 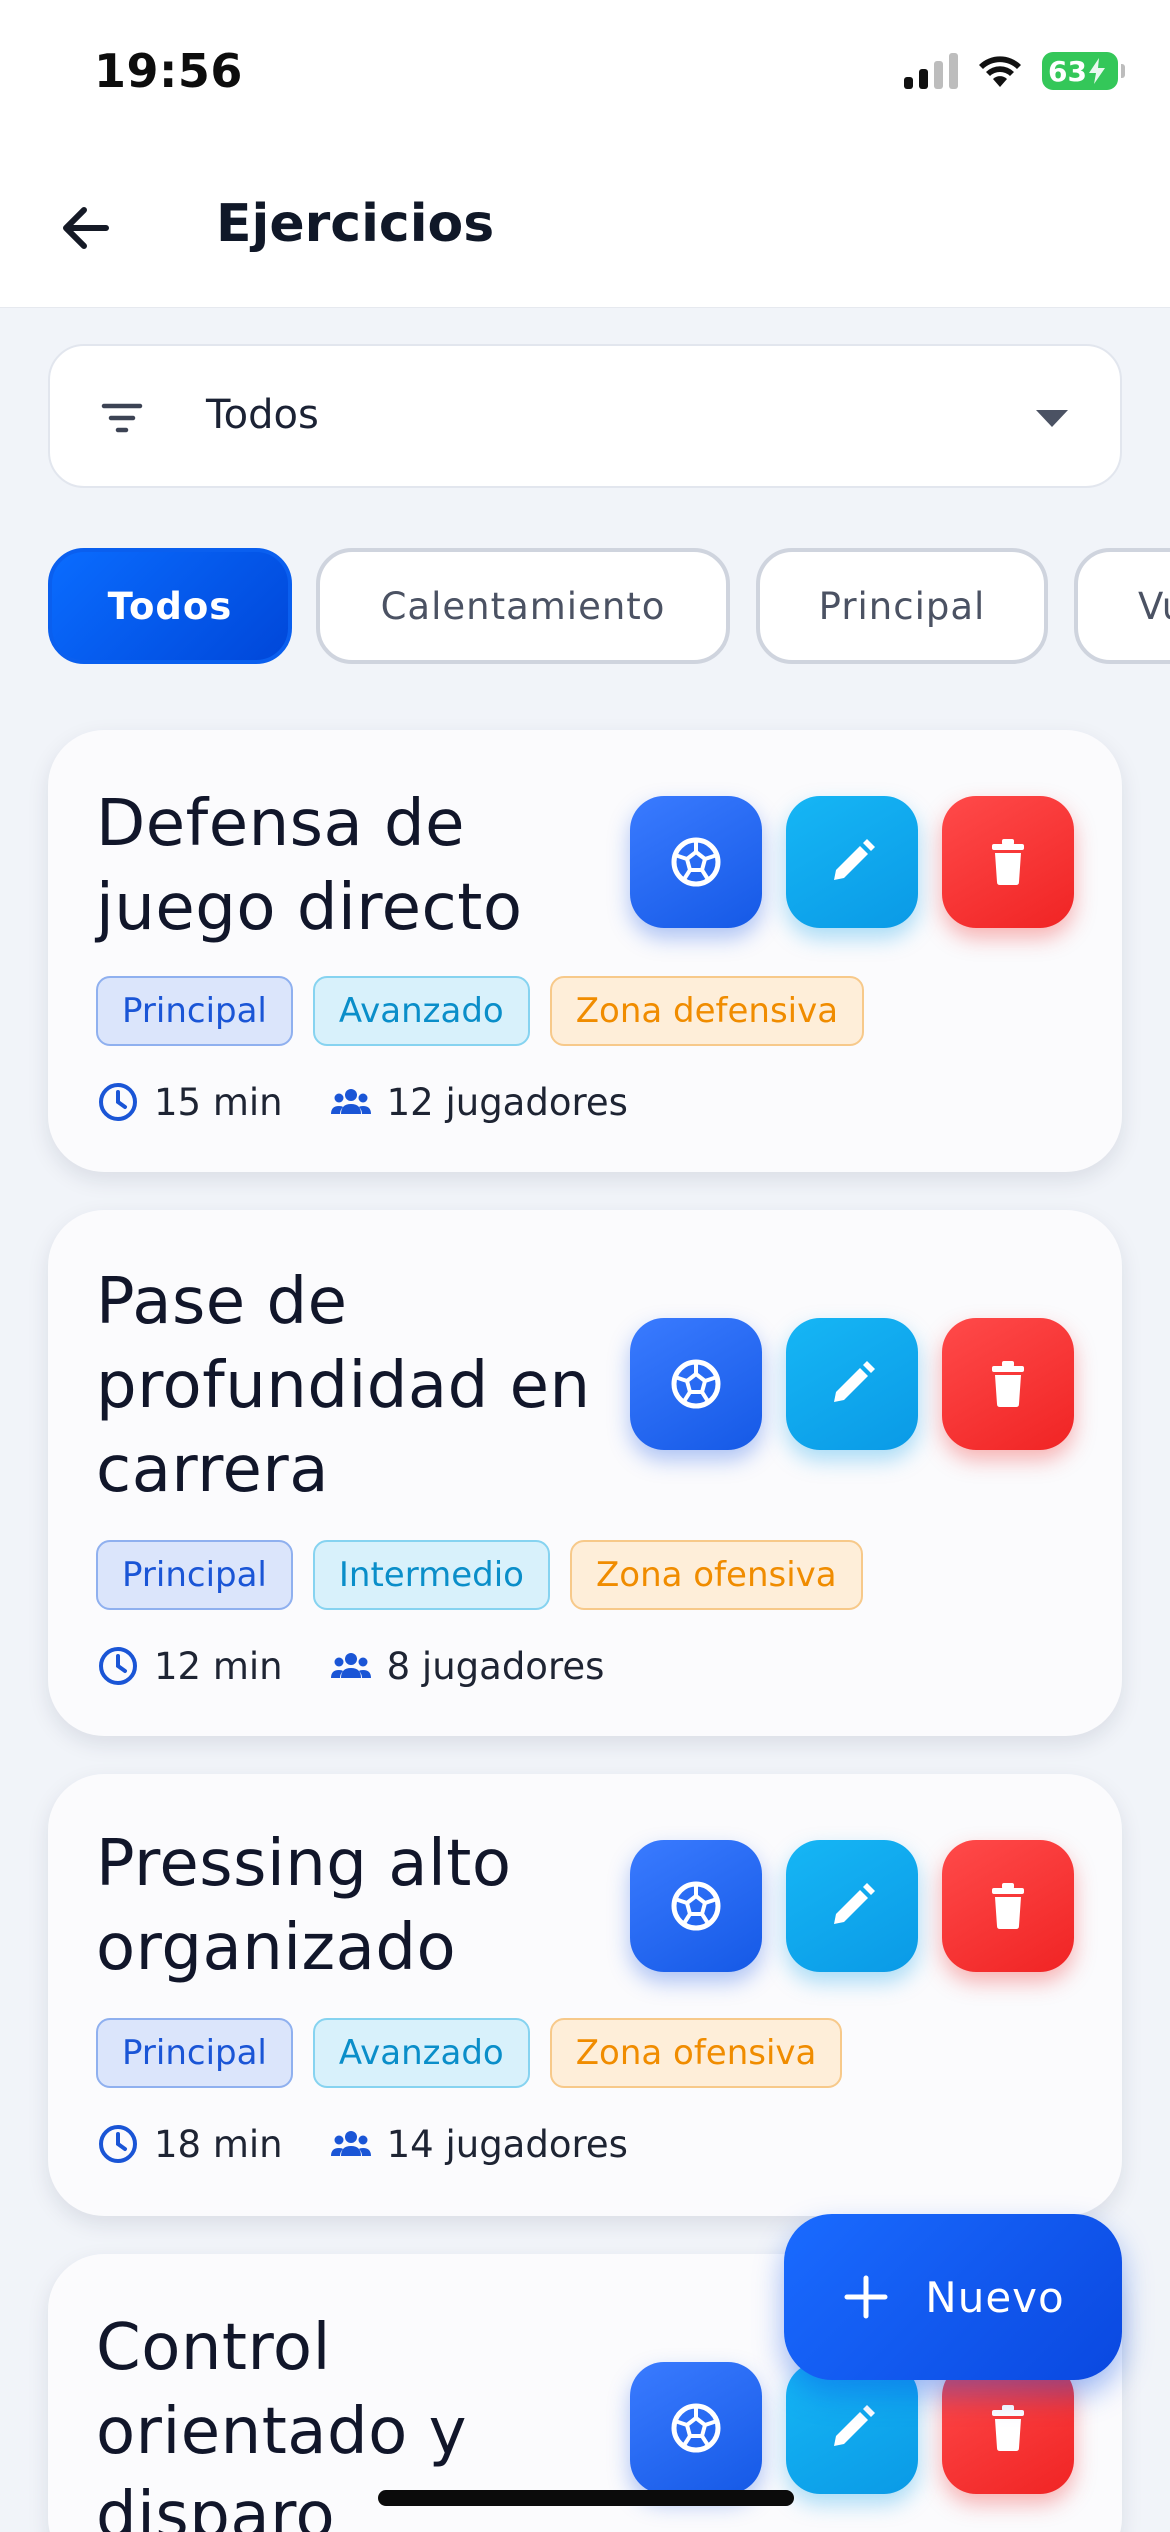 I want to click on app-header: Ejercicios, so click(x=585, y=229).